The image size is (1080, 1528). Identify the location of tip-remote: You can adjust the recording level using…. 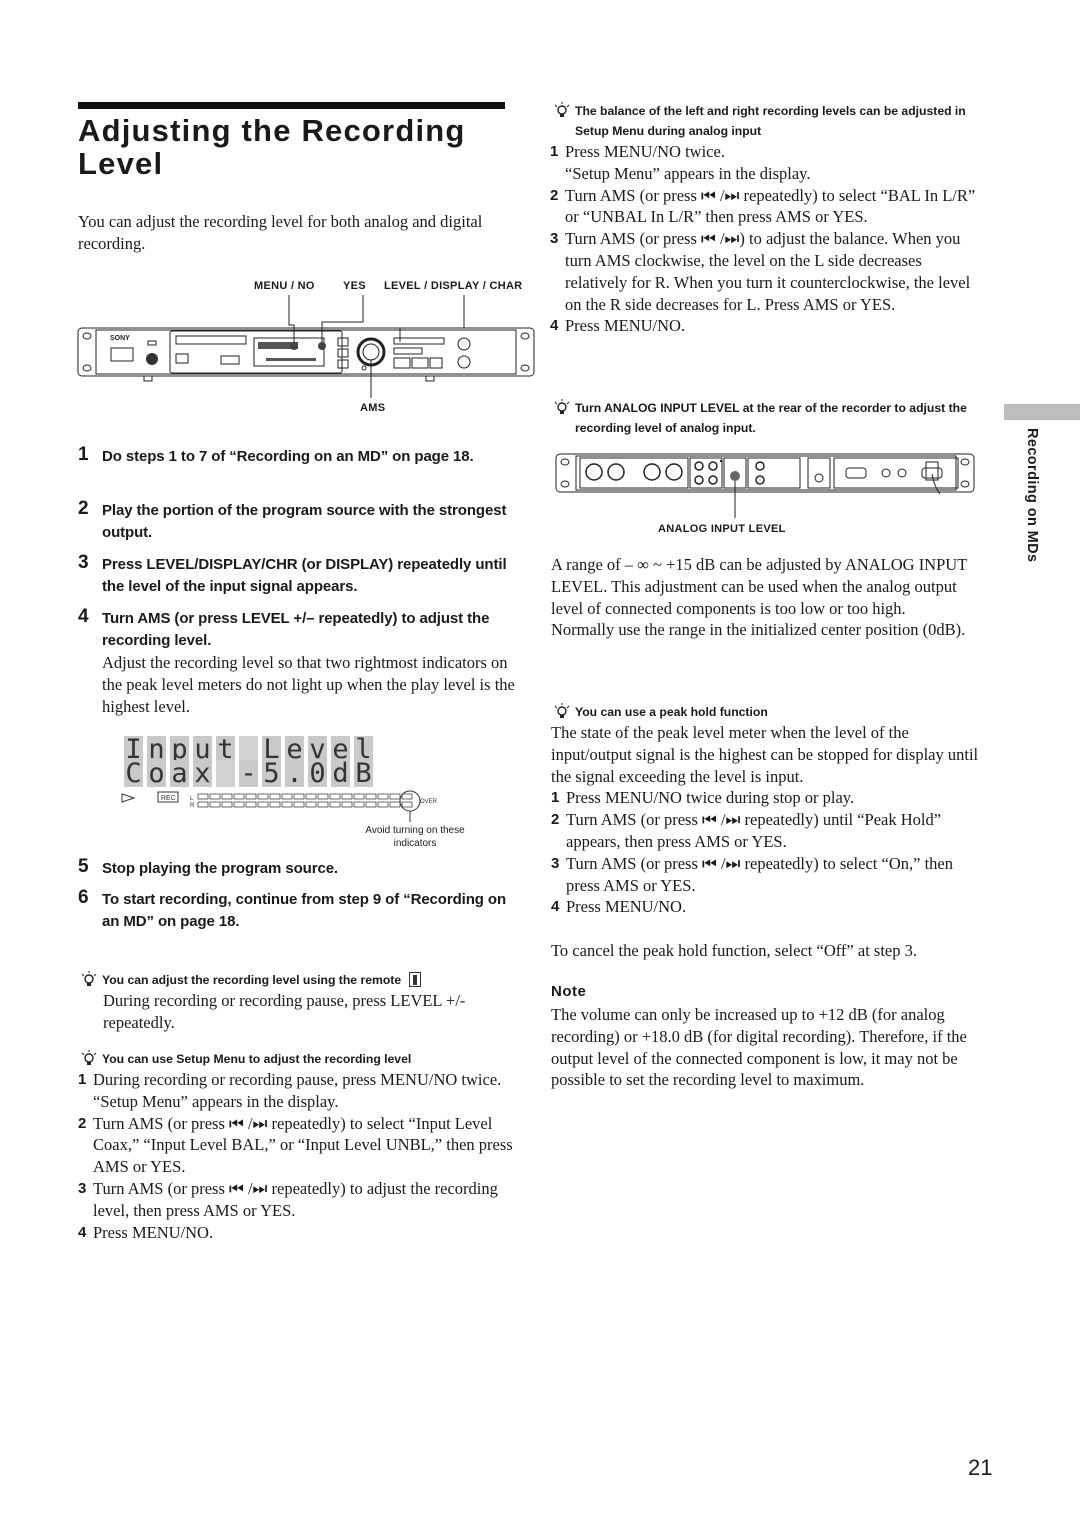
(300, 1002).